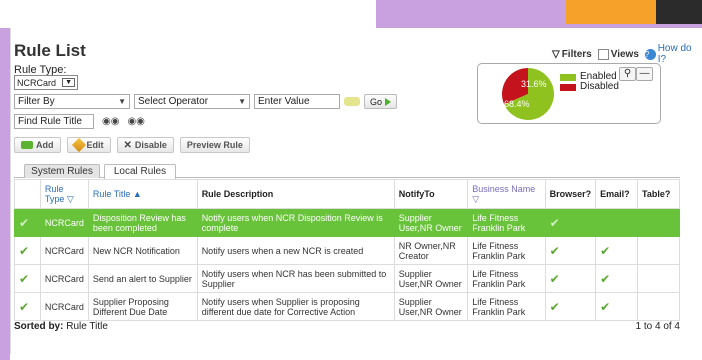  I want to click on filters-link: ▽ Filters, so click(572, 54).